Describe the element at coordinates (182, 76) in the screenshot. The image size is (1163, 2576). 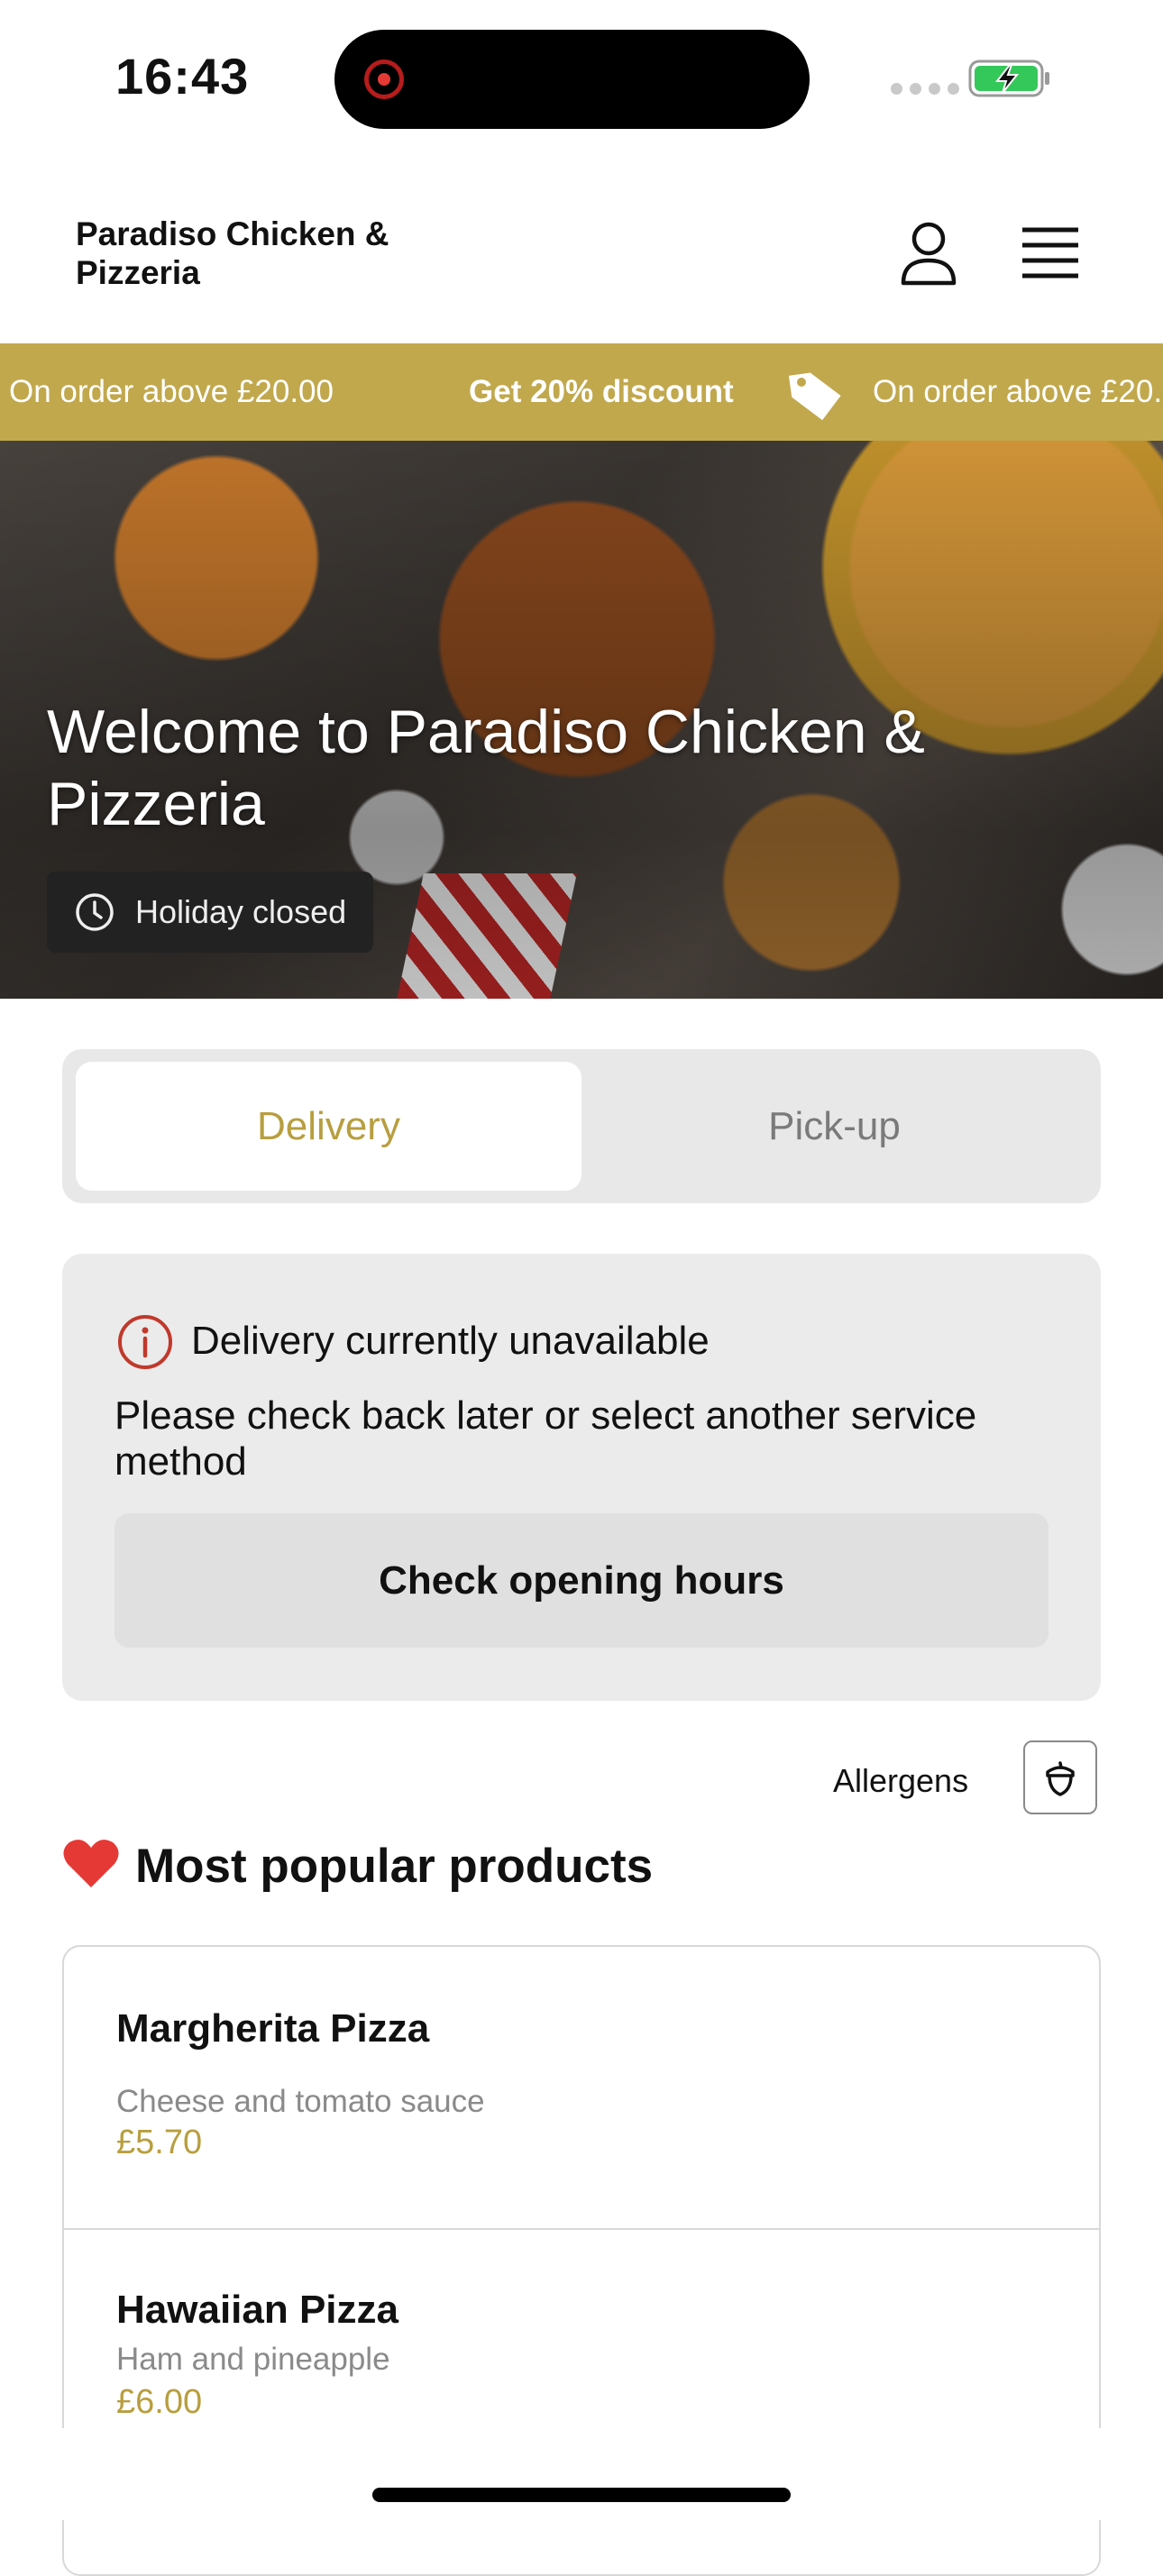
I see `status-time: 16:43` at that location.